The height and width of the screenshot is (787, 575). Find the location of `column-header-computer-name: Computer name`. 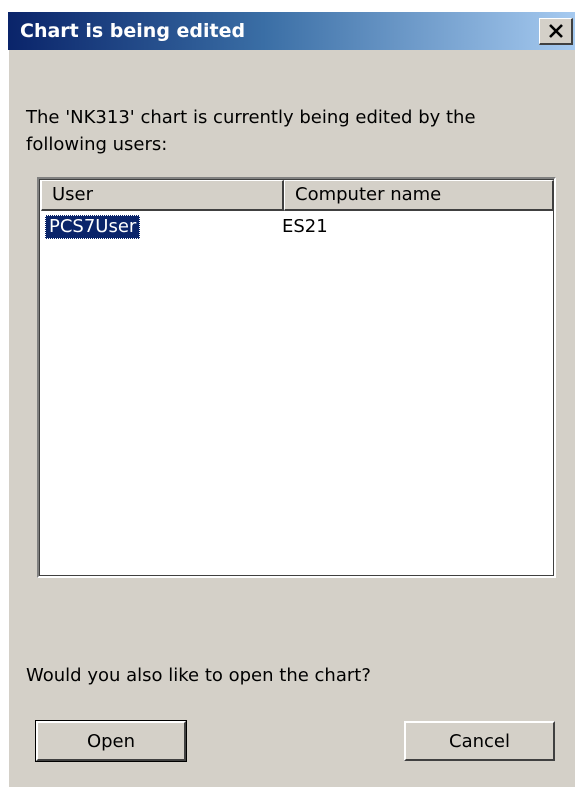

column-header-computer-name: Computer name is located at coordinates (419, 195).